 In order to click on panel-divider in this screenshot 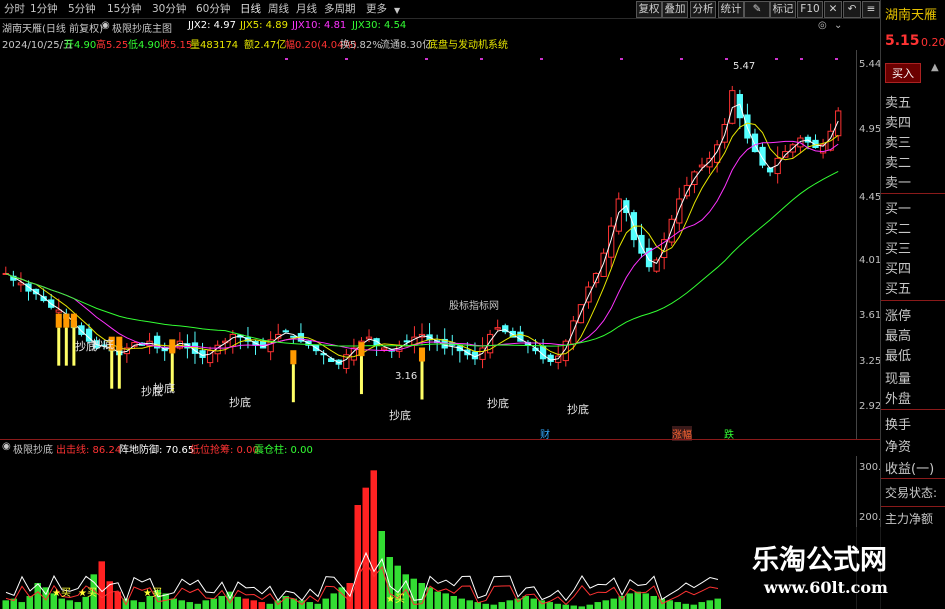, I will do `click(440, 439)`.